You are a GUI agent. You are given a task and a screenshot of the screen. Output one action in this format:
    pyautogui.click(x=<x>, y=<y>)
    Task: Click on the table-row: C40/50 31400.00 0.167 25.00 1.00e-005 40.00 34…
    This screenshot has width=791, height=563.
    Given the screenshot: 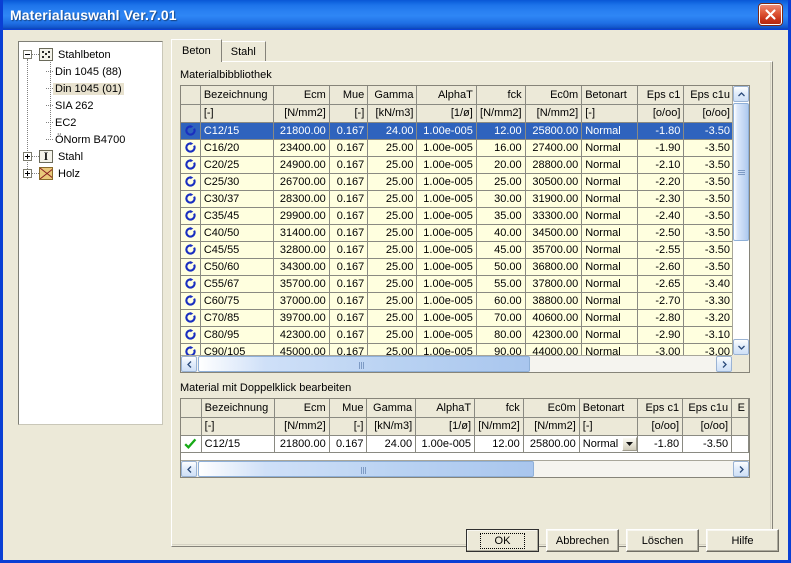 What is the action you would take?
    pyautogui.click(x=457, y=233)
    